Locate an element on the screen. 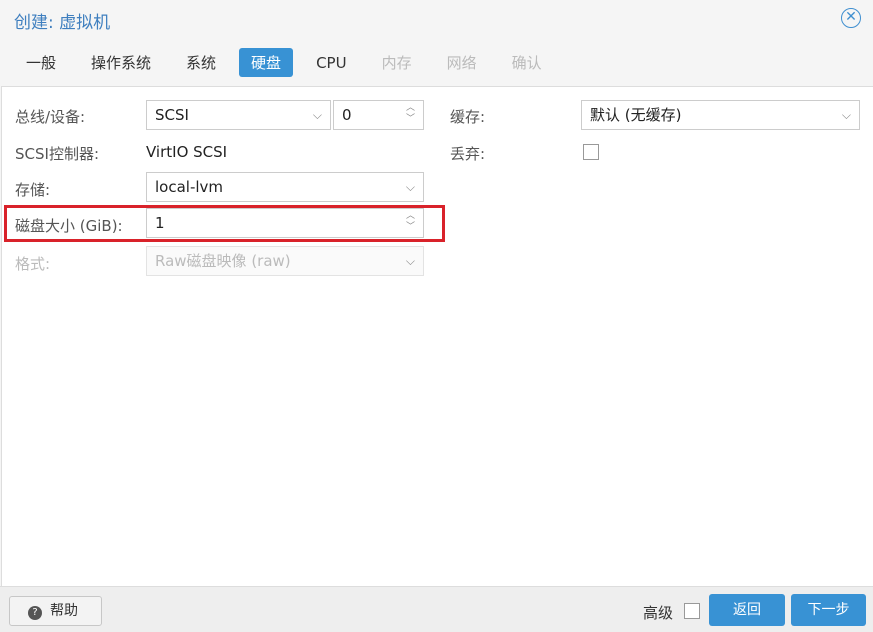  controller-label: SCSI控制器: is located at coordinates (57, 154).